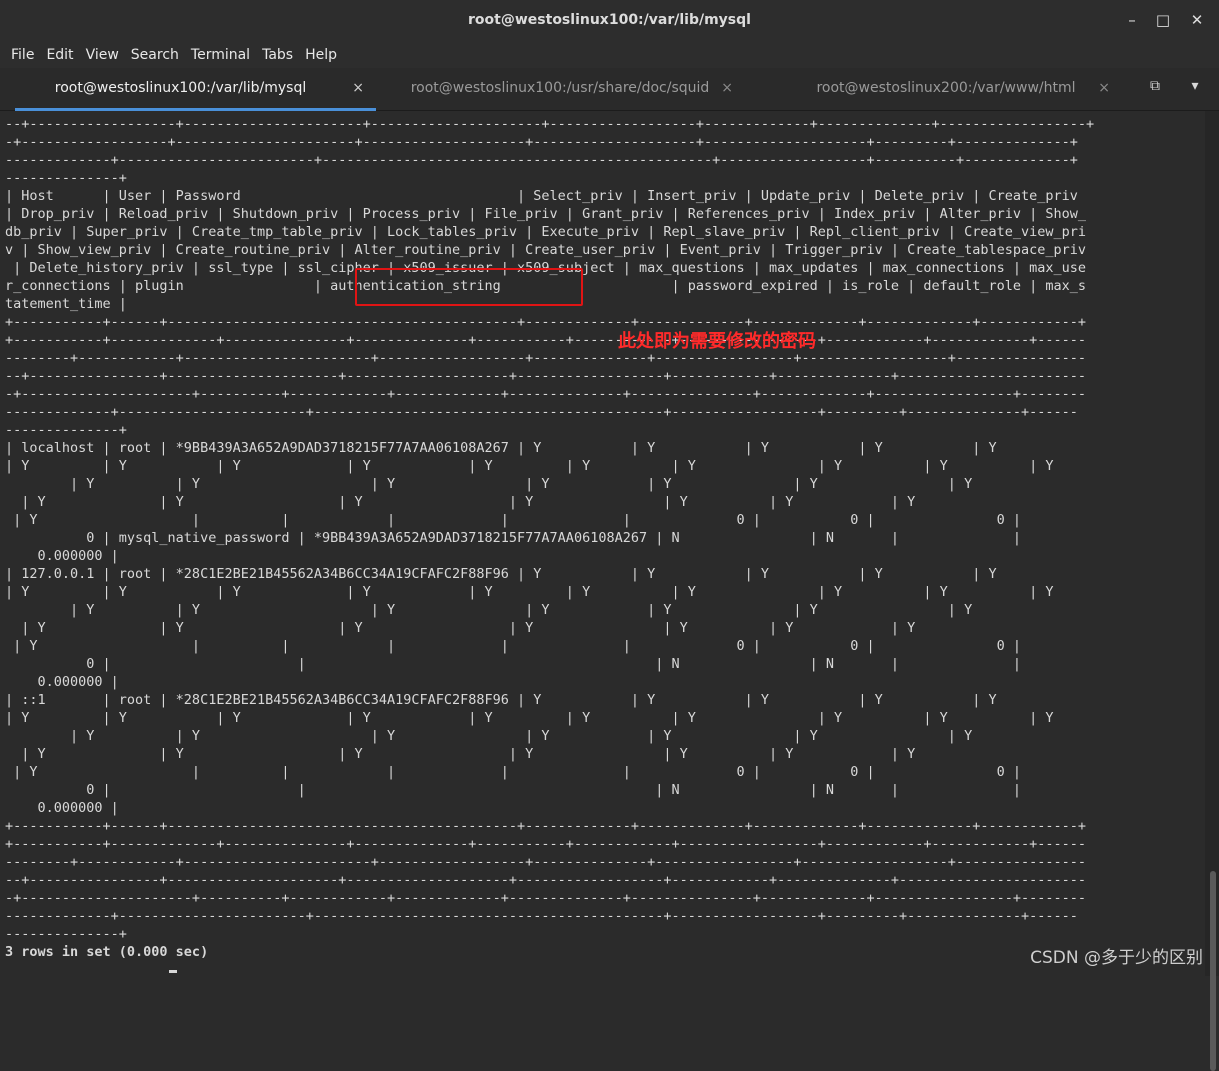 This screenshot has width=1219, height=1071. Describe the element at coordinates (1213, 971) in the screenshot. I see `scrollbar-thumb` at that location.